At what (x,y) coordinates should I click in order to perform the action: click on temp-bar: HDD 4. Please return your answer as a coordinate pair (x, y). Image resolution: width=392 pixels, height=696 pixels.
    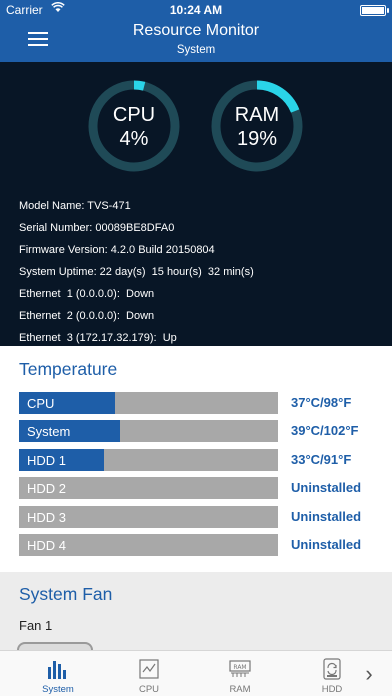
    Looking at the image, I should click on (148, 545).